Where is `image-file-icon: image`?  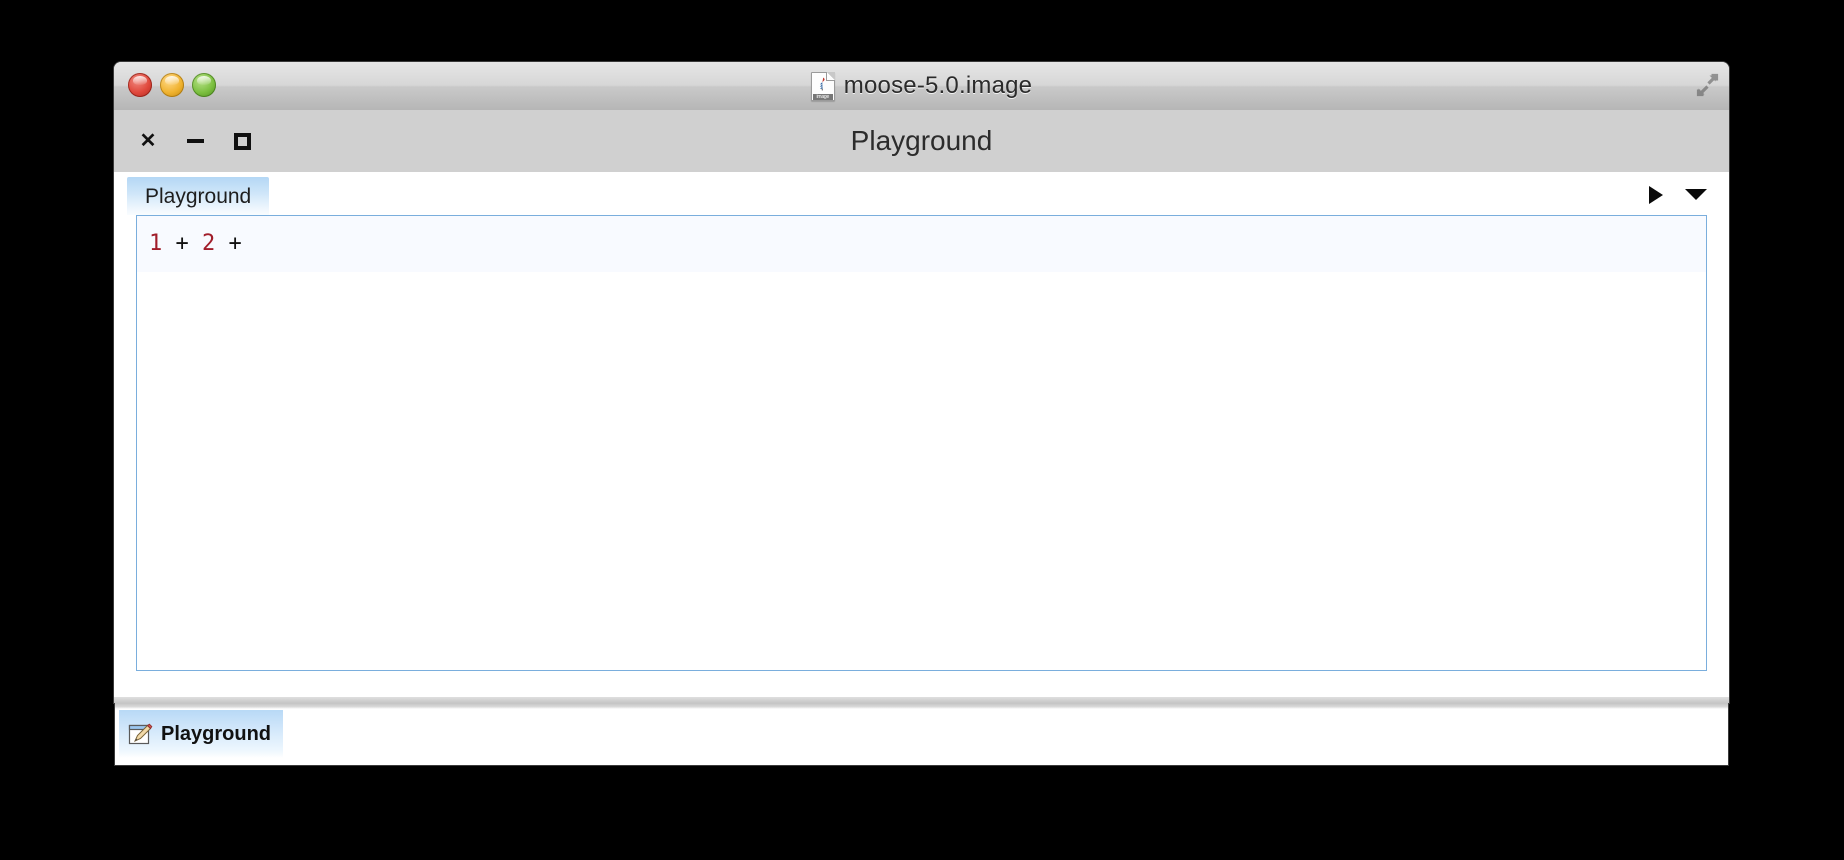
image-file-icon: image is located at coordinates (822, 86).